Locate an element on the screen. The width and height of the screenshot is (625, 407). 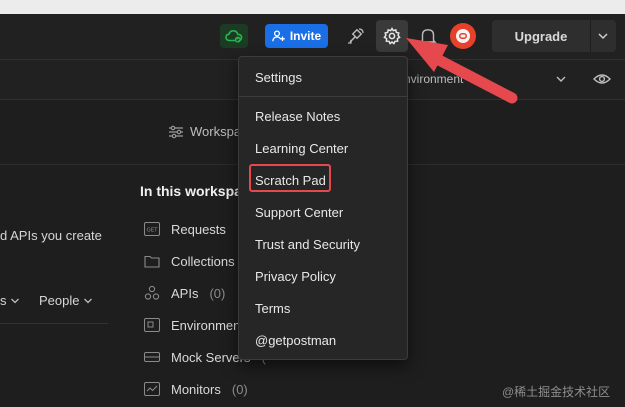
annotation-arrow is located at coordinates (462, 71).